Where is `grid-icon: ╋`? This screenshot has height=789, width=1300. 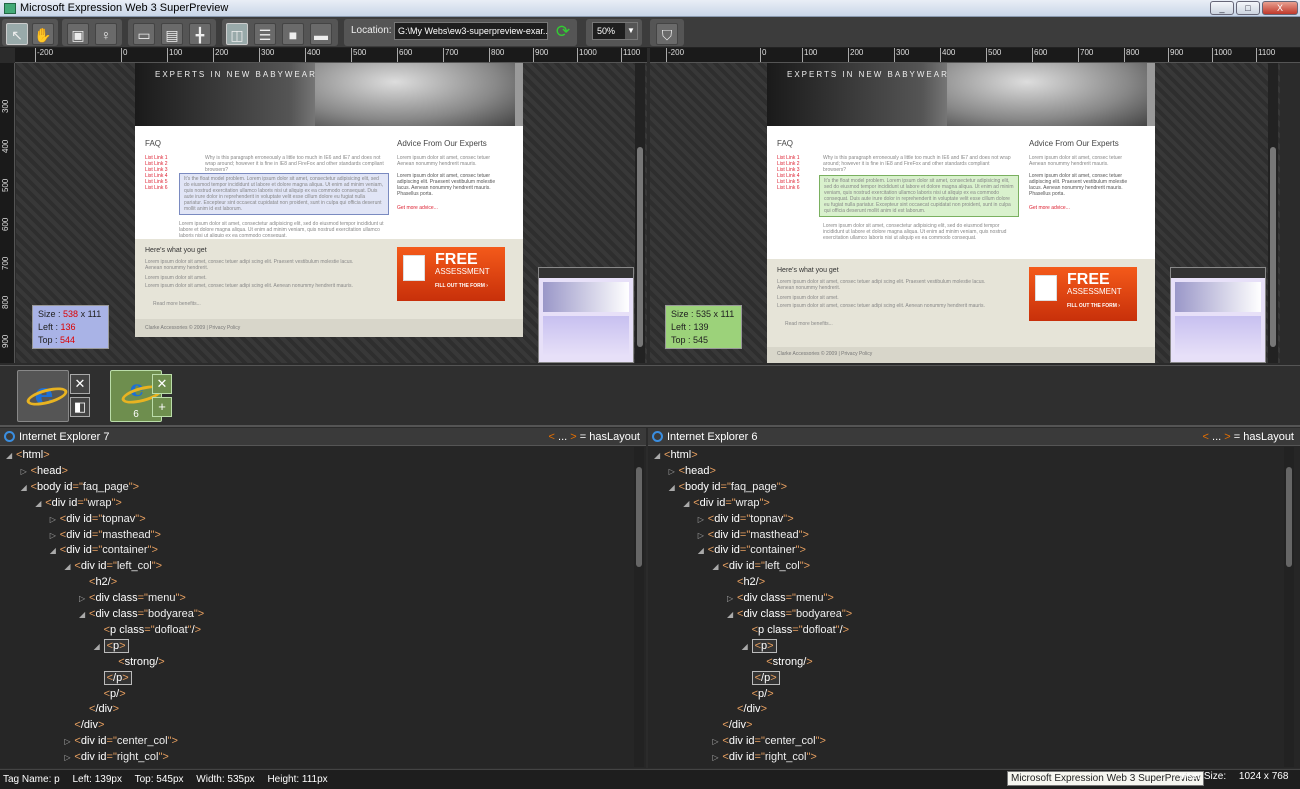 grid-icon: ╋ is located at coordinates (200, 34).